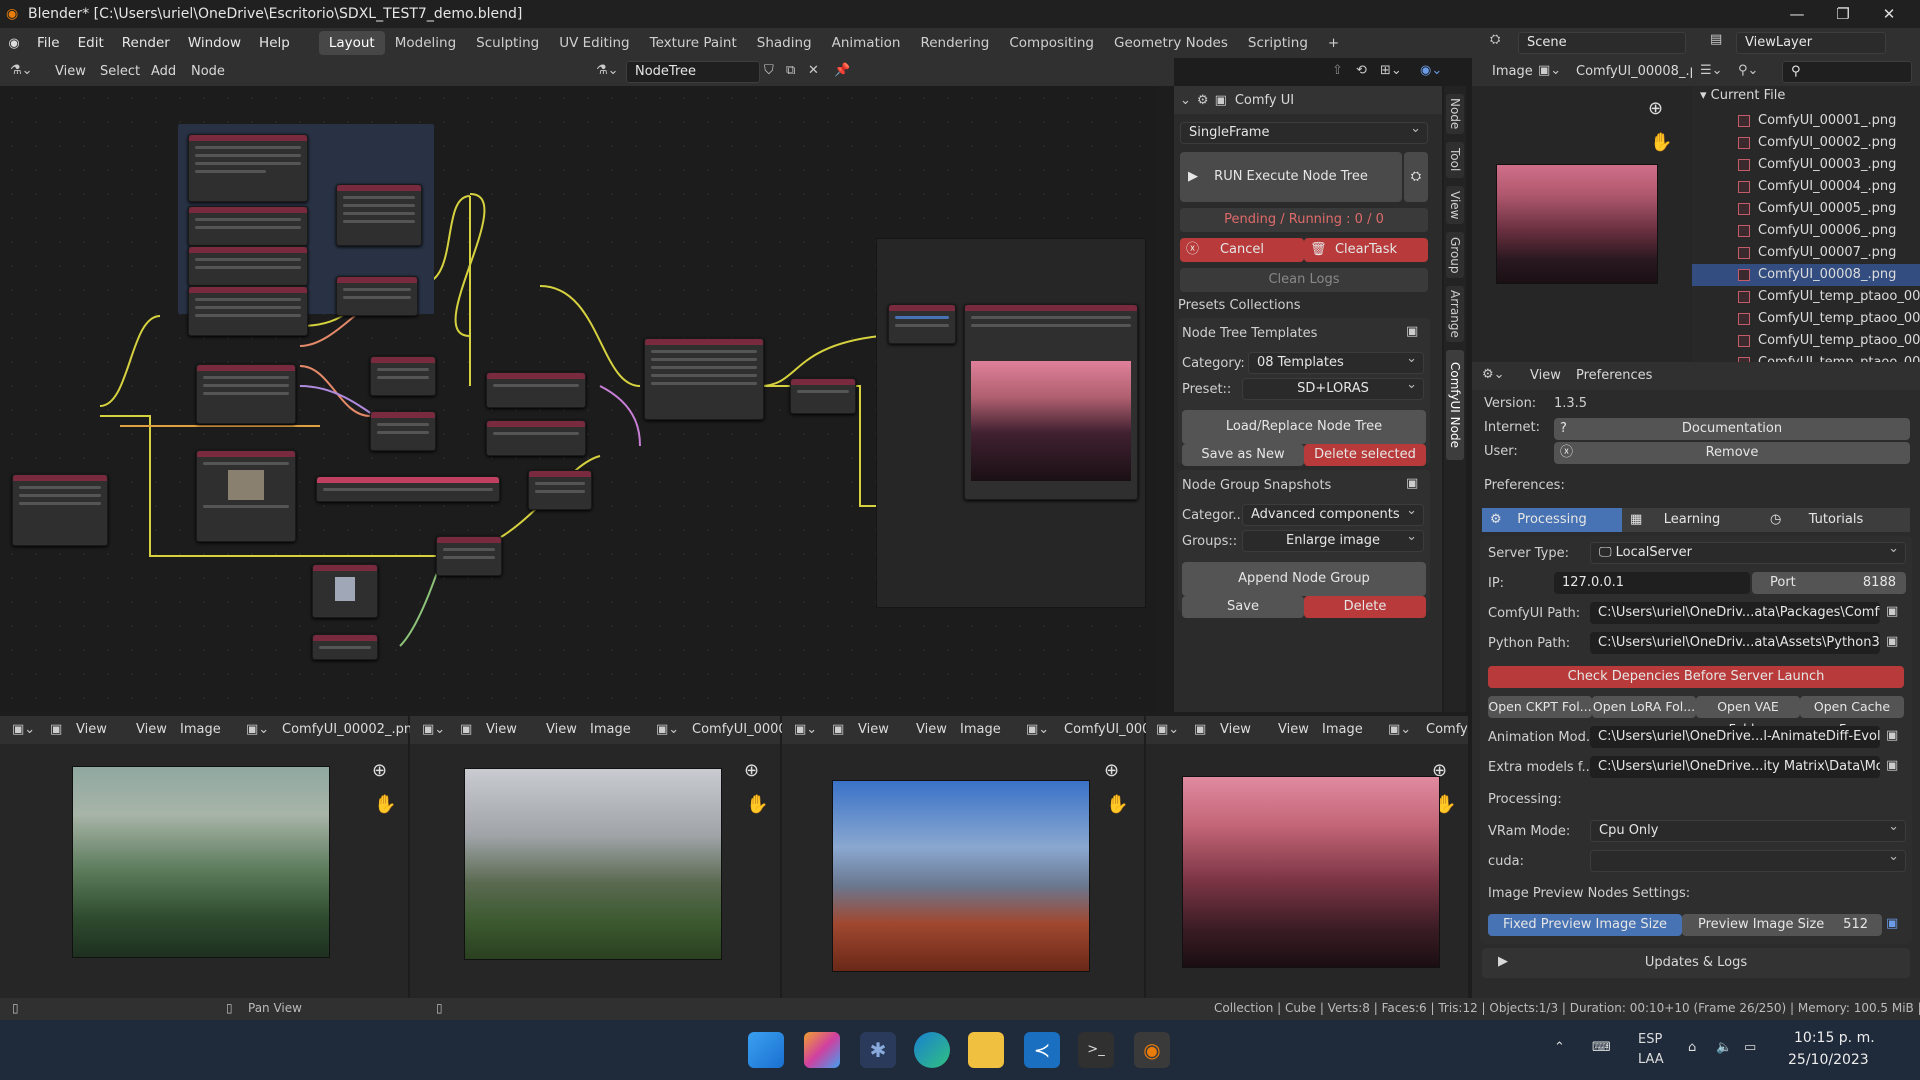 The image size is (1920, 1080). I want to click on node-ksampler, so click(704, 379).